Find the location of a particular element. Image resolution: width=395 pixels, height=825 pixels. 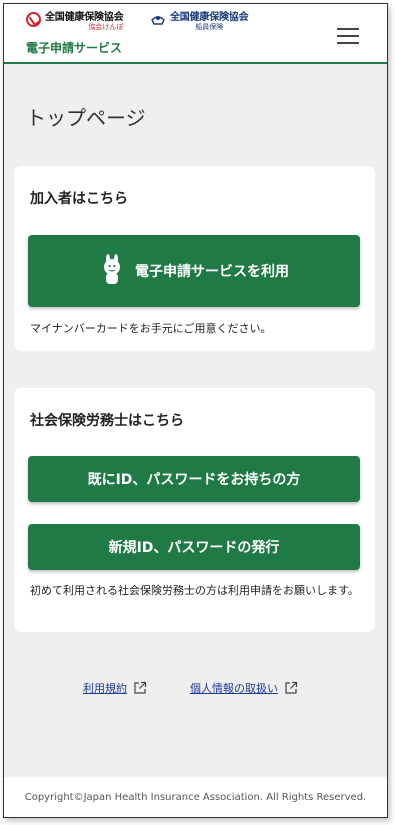

use-e-application-button: 電子申請サービスを利用 is located at coordinates (194, 271).